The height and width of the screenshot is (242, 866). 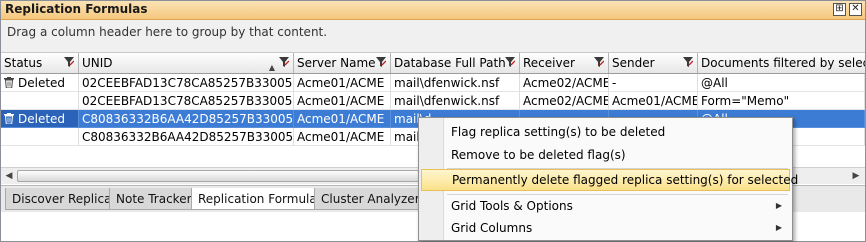 What do you see at coordinates (186, 63) in the screenshot?
I see `column-header-unid: UNID ▲` at bounding box center [186, 63].